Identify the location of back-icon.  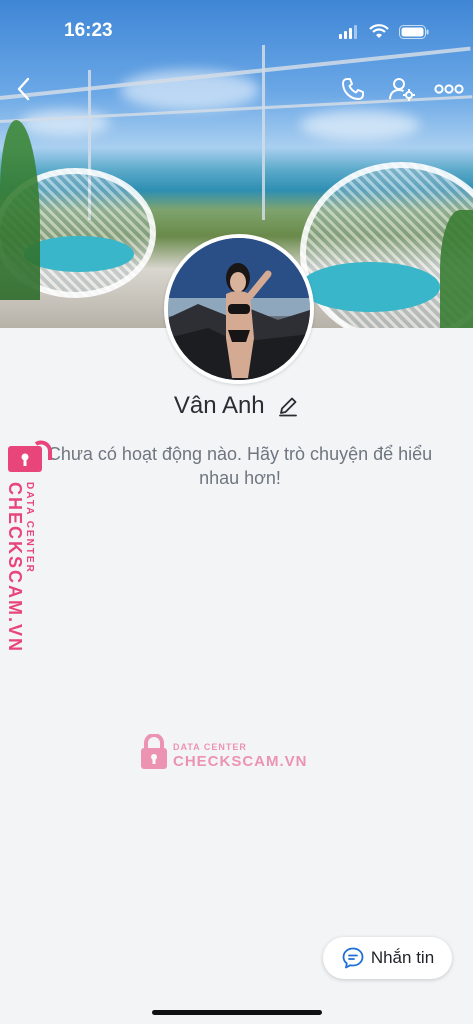
(24, 89).